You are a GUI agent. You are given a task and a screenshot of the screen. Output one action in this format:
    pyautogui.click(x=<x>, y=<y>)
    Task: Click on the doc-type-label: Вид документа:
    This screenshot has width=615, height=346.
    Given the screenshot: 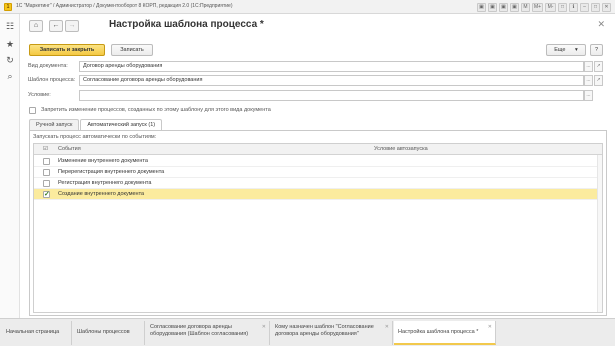 What is the action you would take?
    pyautogui.click(x=48, y=66)
    